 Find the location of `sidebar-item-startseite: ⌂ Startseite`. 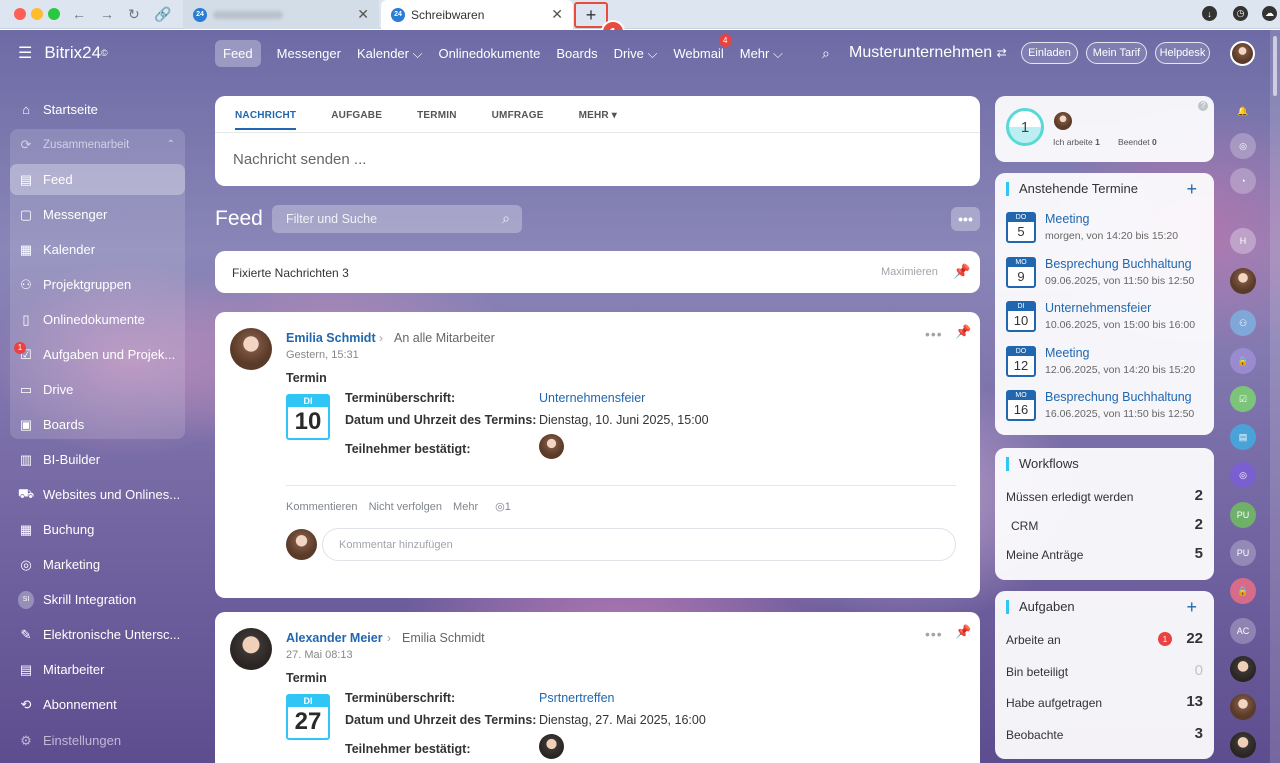

sidebar-item-startseite: ⌂ Startseite is located at coordinates (97, 109).